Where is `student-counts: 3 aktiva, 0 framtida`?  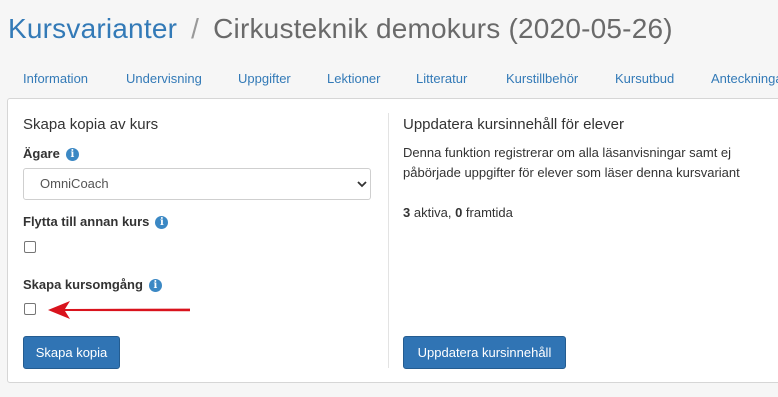 student-counts: 3 aktiva, 0 framtida is located at coordinates (458, 212).